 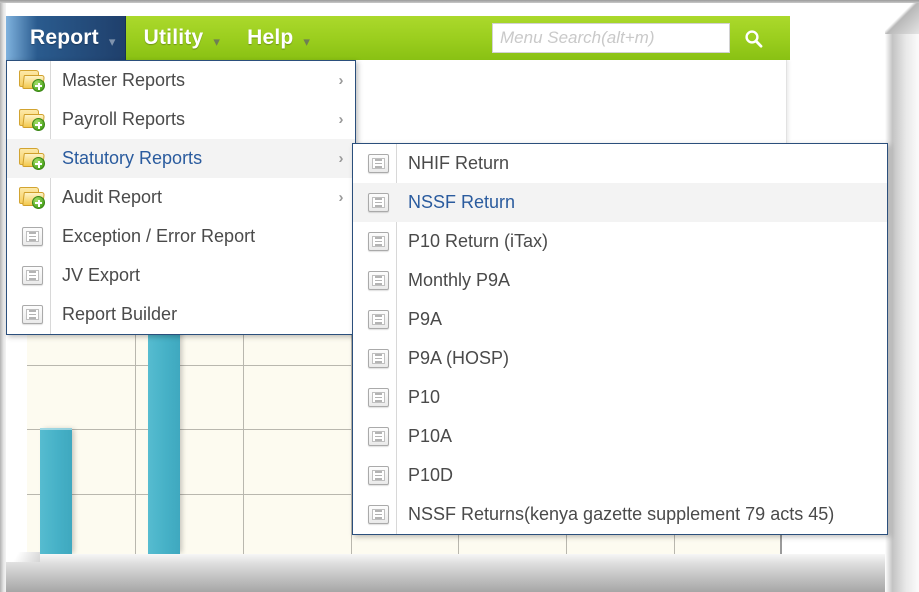 What do you see at coordinates (132, 158) in the screenshot?
I see `menu-item-label: Statutory Reports` at bounding box center [132, 158].